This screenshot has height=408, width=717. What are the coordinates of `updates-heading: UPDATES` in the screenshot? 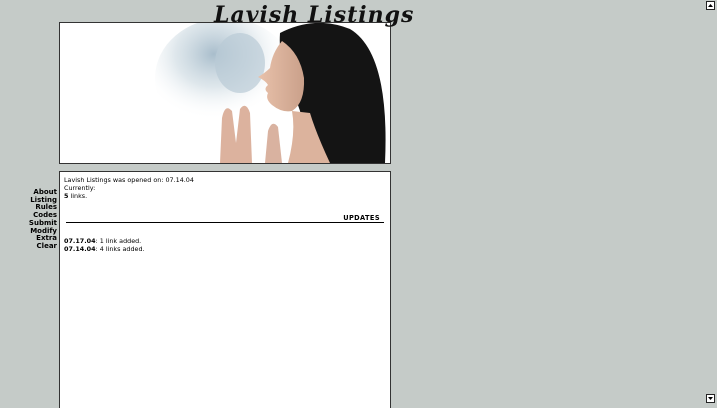 It's located at (225, 218).